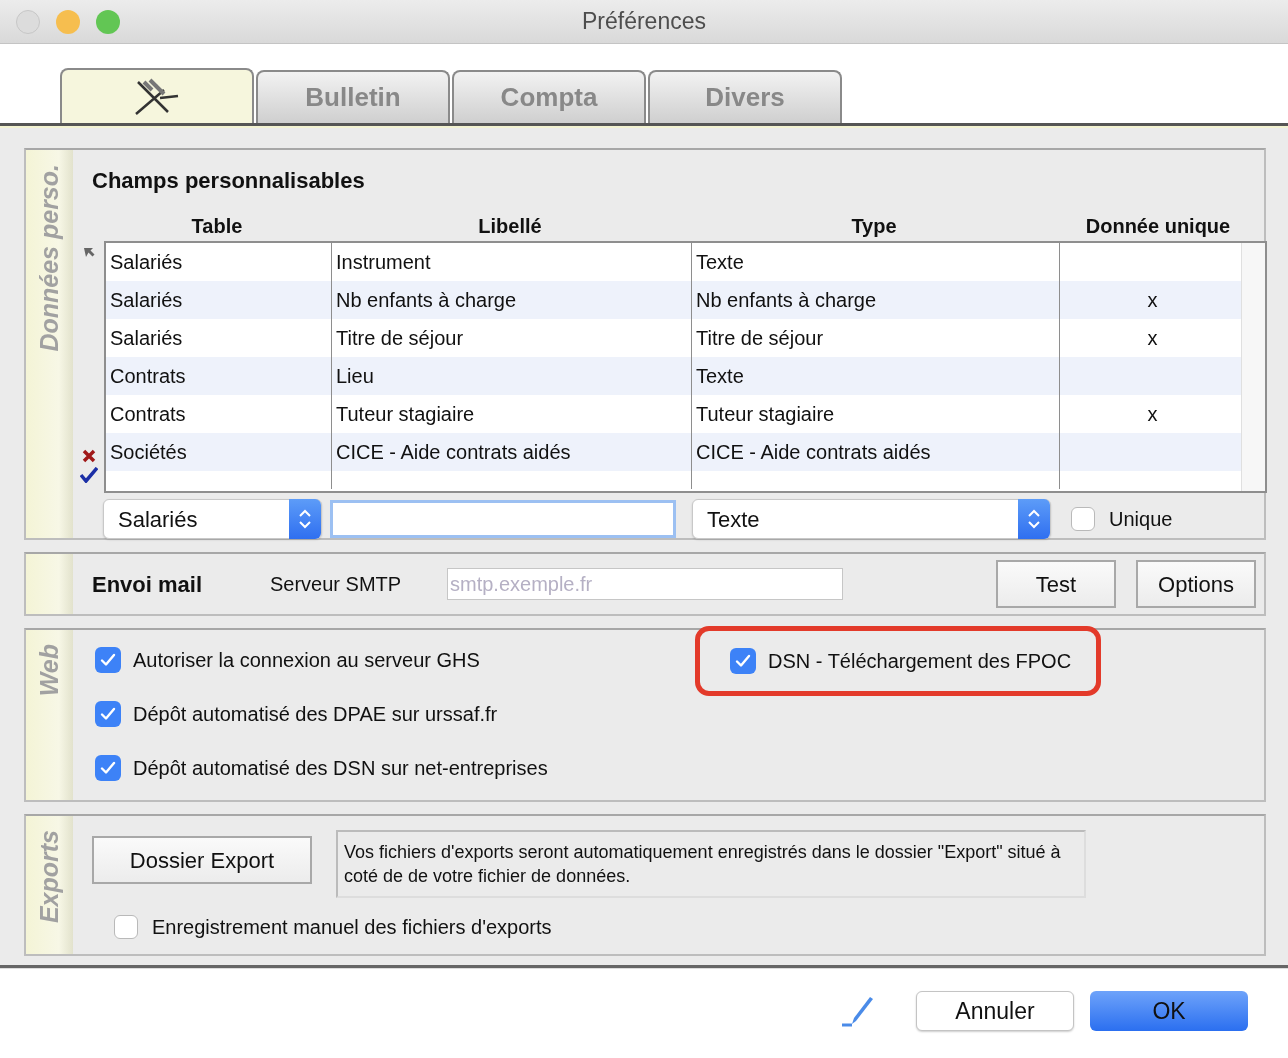  Describe the element at coordinates (228, 181) in the screenshot. I see `section-title: Champs personnalisables` at that location.